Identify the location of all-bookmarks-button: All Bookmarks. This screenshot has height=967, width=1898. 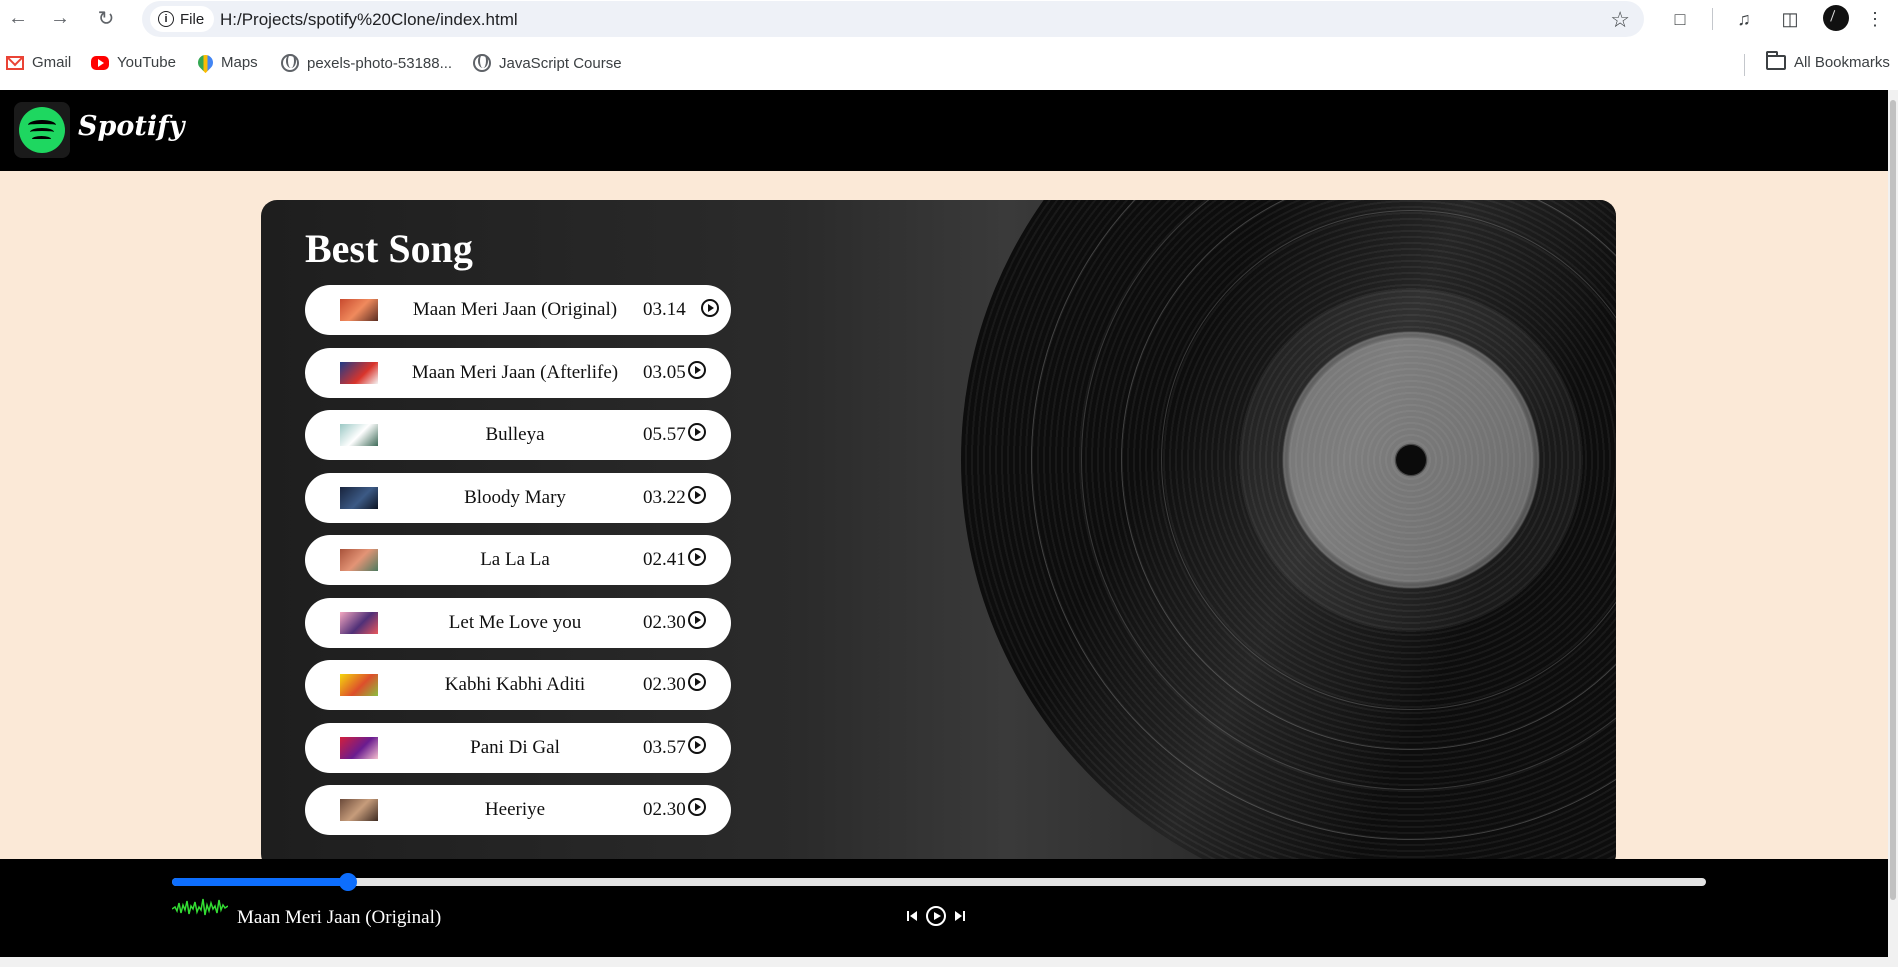
(1828, 61).